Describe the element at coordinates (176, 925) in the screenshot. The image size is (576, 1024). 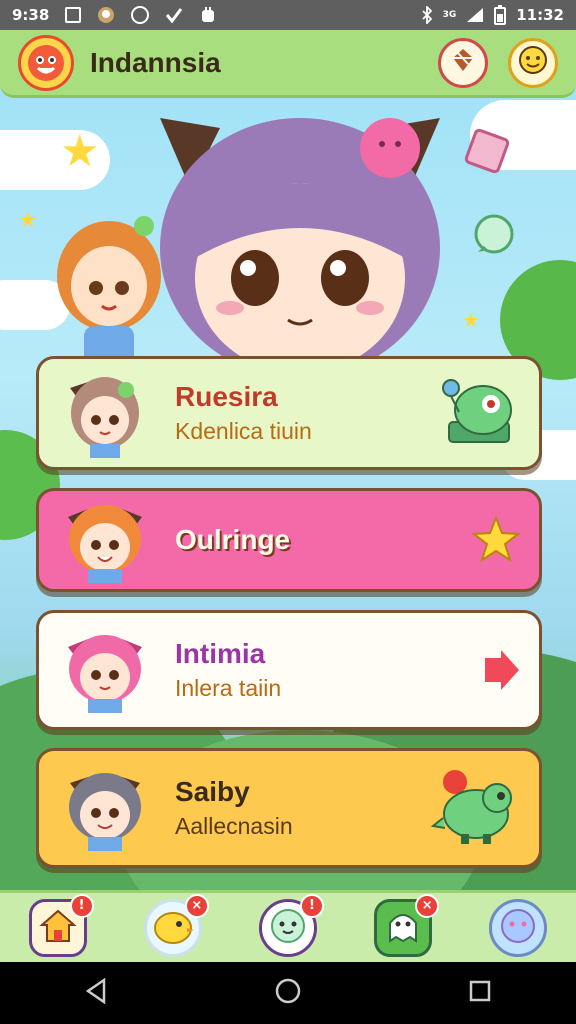
I see `nav-chick-button: ×` at that location.